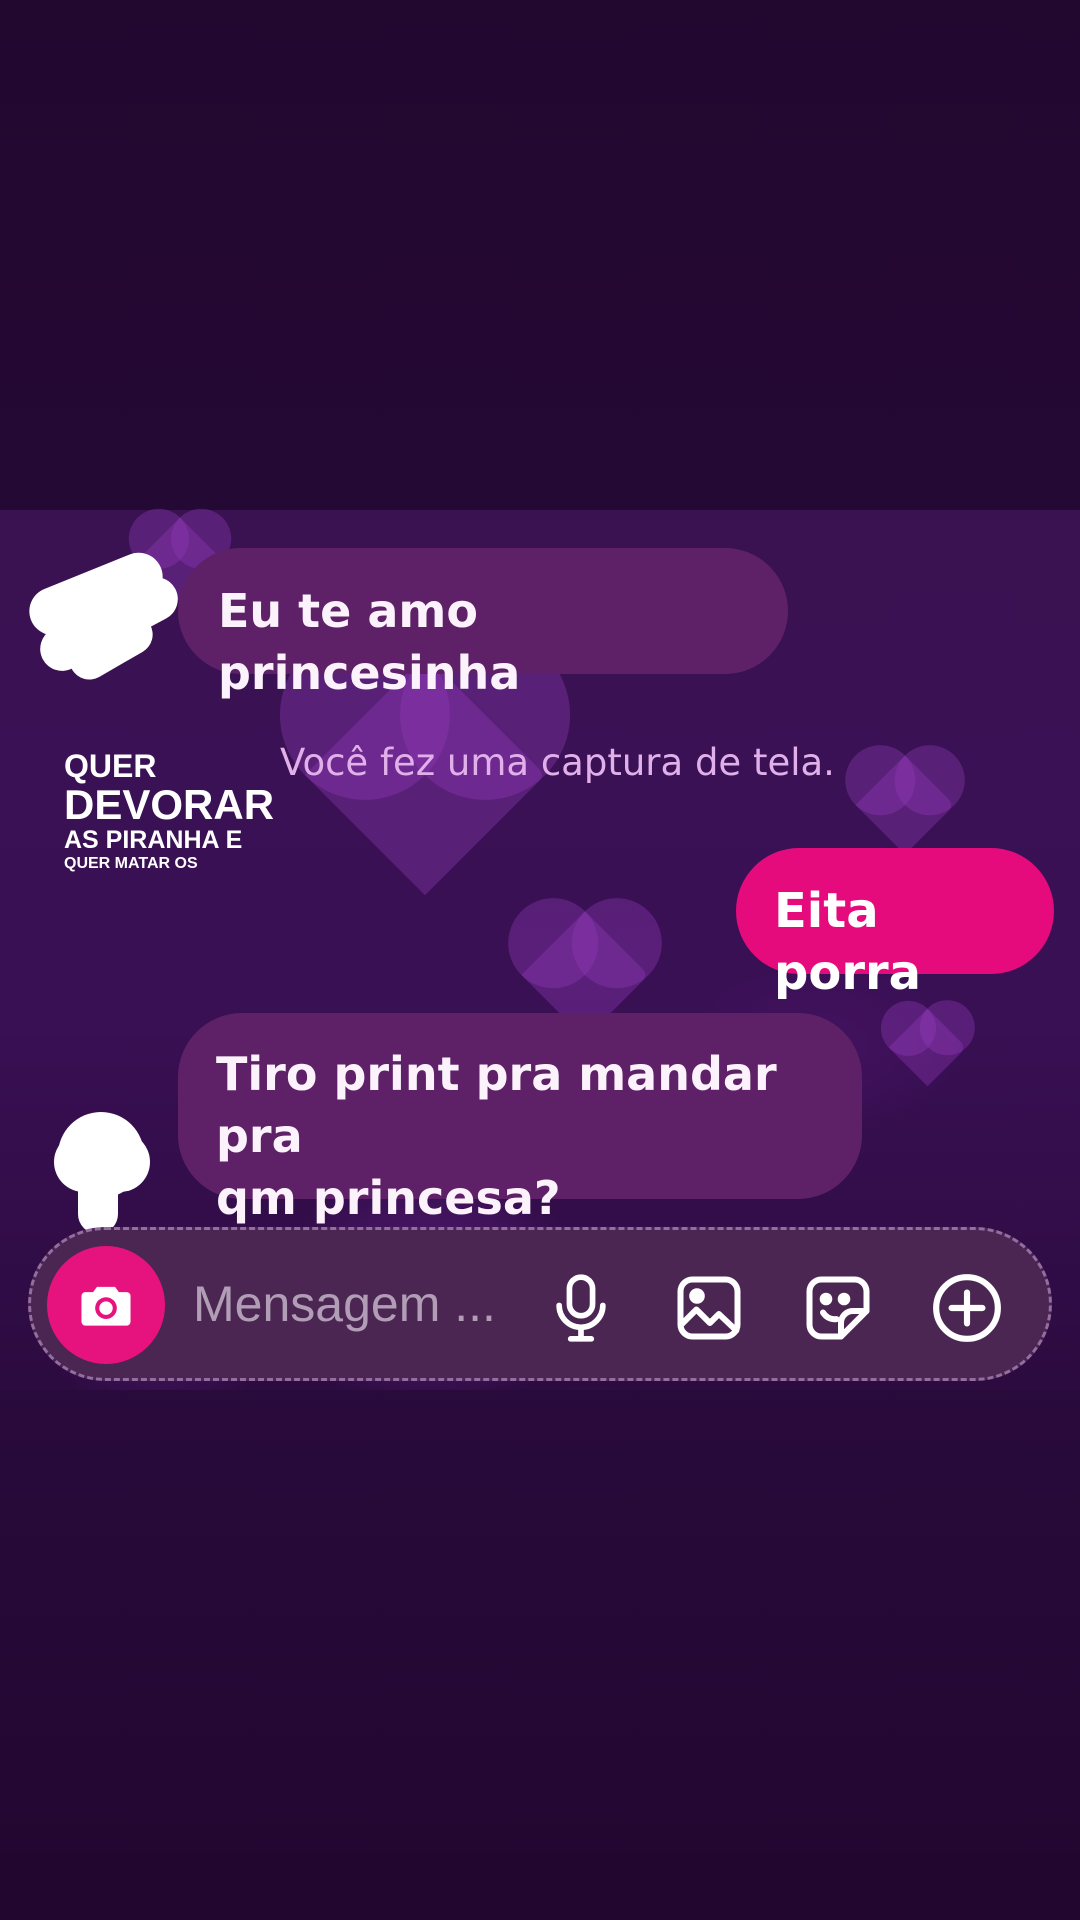  I want to click on message-text-line: Tiro print pra mandar pra, so click(496, 1105).